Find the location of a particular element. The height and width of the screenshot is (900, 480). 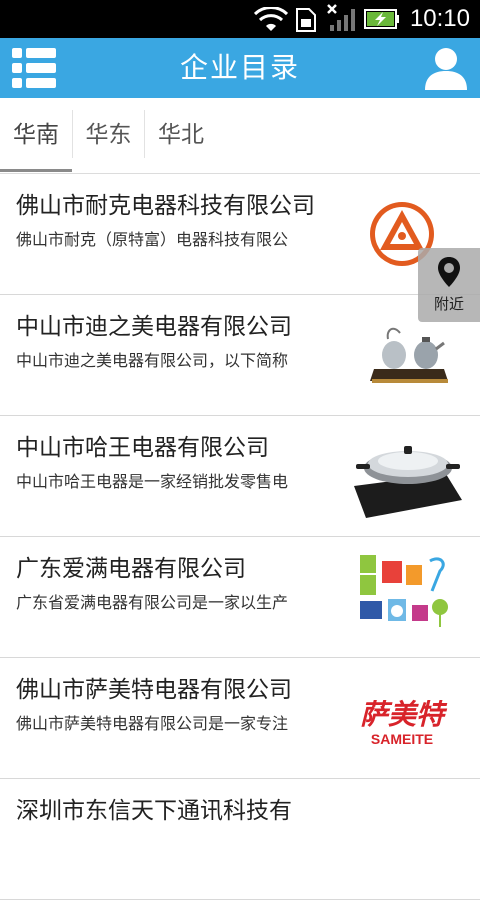

sameite-logo-cn: 萨美特 is located at coordinates (404, 714).